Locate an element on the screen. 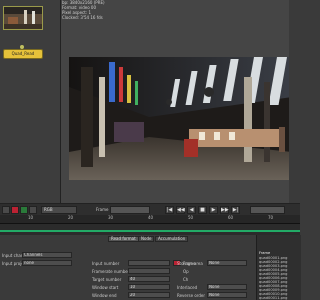 This screenshot has width=320, height=300. tick-label: 50 is located at coordinates (191, 217).